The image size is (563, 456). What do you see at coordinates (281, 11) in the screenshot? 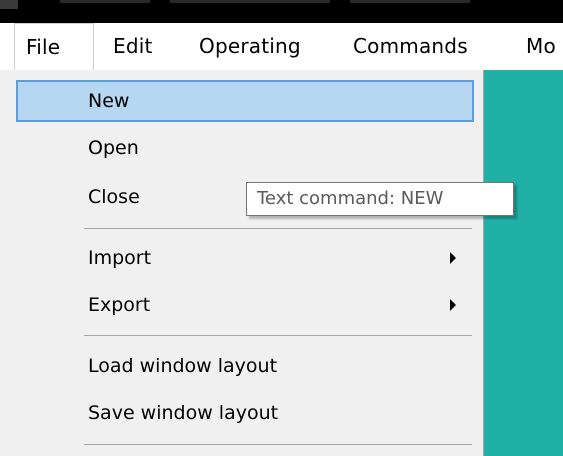
I see `title-bar` at bounding box center [281, 11].